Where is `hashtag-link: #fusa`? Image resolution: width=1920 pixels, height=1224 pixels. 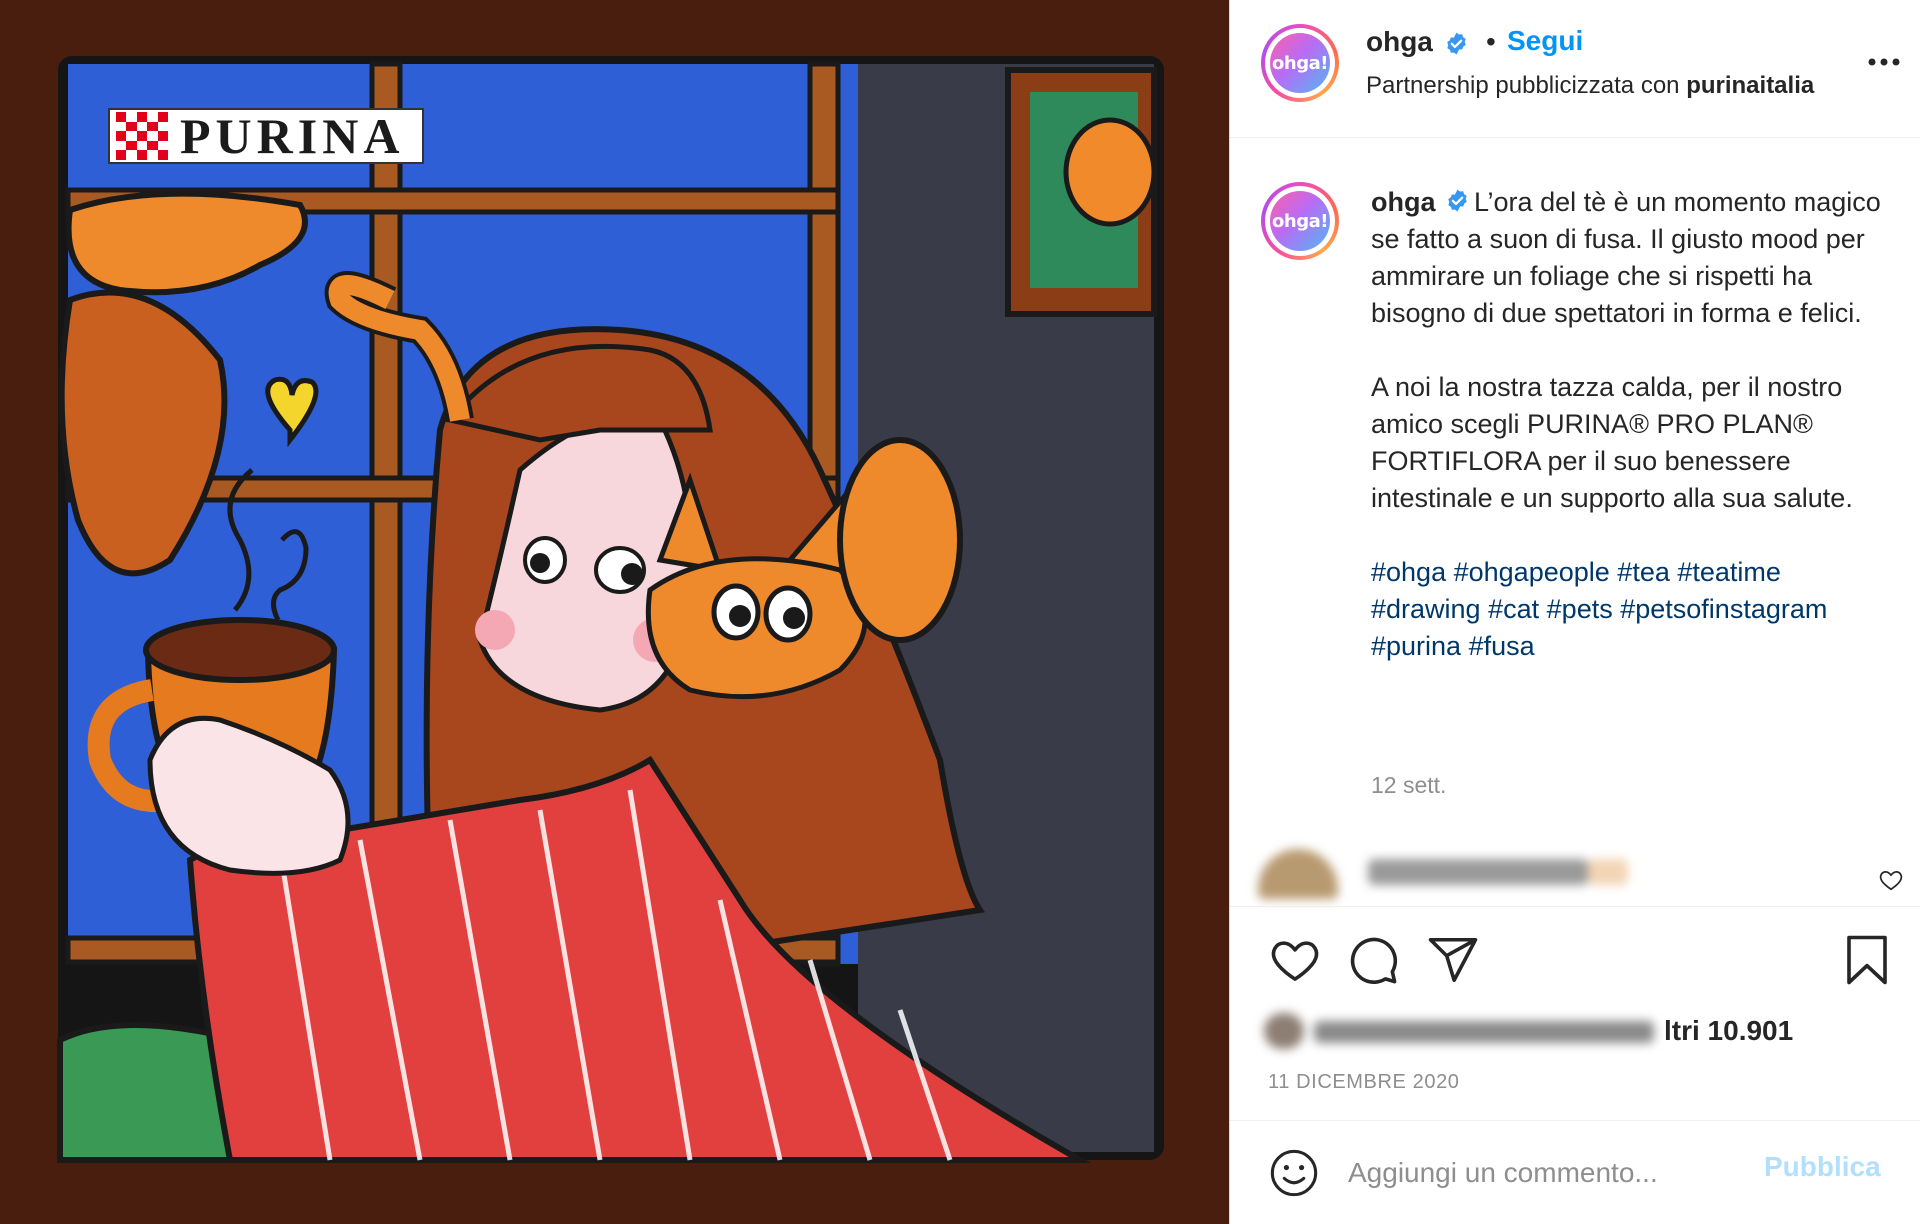
hashtag-link: #fusa is located at coordinates (1502, 646).